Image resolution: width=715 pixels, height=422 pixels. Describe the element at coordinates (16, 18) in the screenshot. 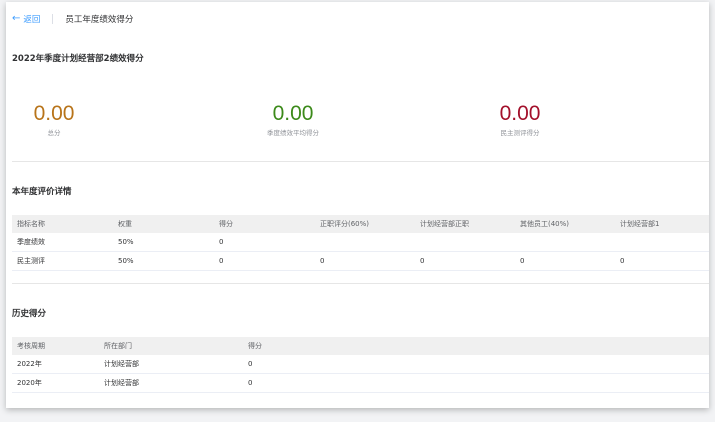

I see `arrow-left-icon: ←` at that location.